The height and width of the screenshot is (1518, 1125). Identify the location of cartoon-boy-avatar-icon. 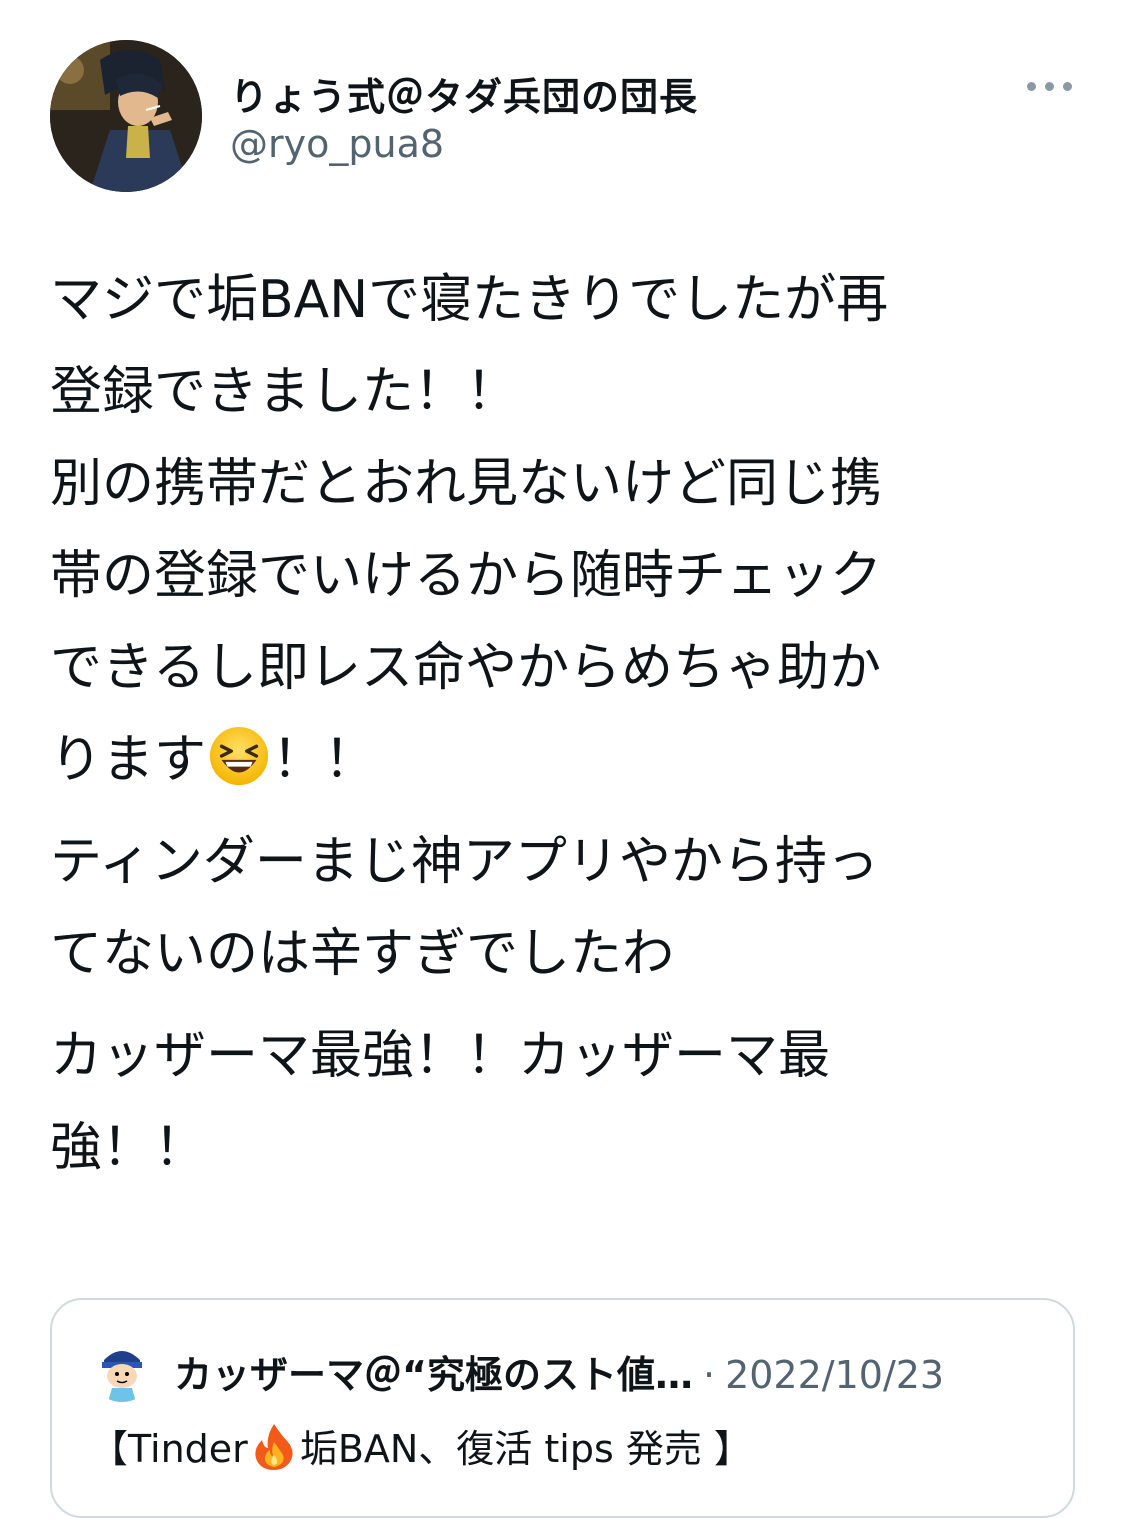
(122, 1370).